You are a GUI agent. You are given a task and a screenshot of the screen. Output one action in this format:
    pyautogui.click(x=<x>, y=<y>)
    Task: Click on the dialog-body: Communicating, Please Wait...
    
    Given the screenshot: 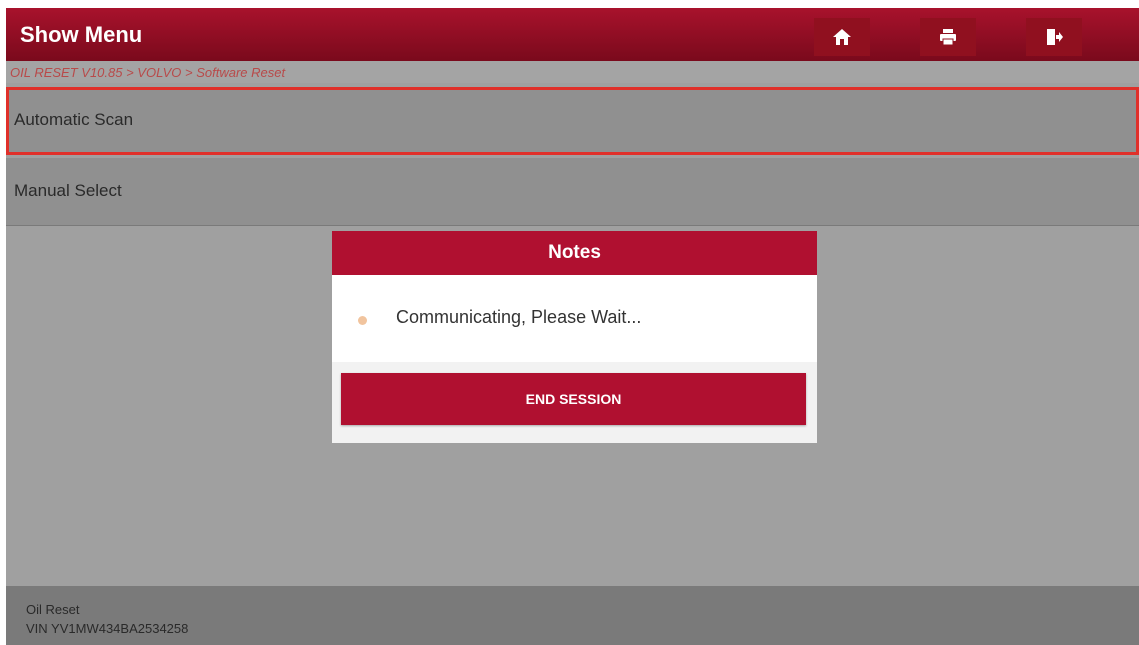 What is the action you would take?
    pyautogui.click(x=574, y=318)
    